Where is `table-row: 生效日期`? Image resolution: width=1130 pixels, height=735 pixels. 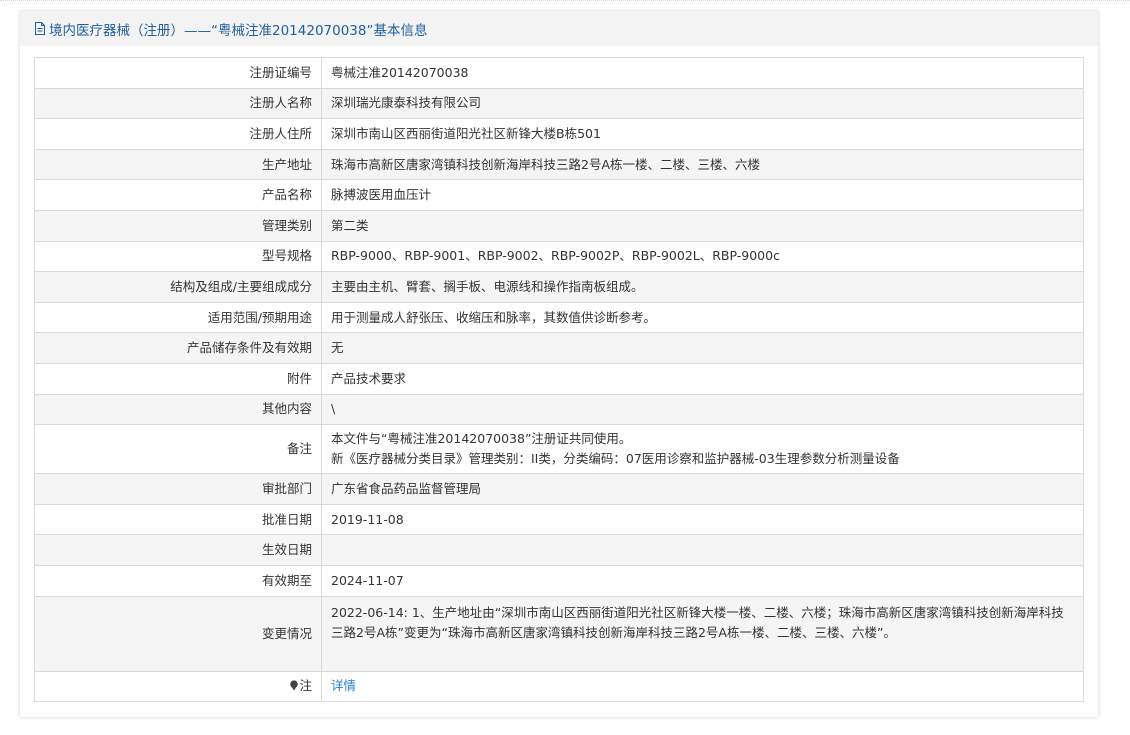 table-row: 生效日期 is located at coordinates (559, 550).